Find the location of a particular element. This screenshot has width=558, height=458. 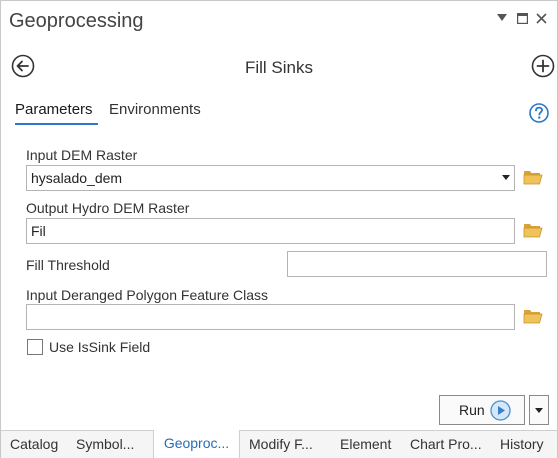

pin-icon is located at coordinates (502, 18).